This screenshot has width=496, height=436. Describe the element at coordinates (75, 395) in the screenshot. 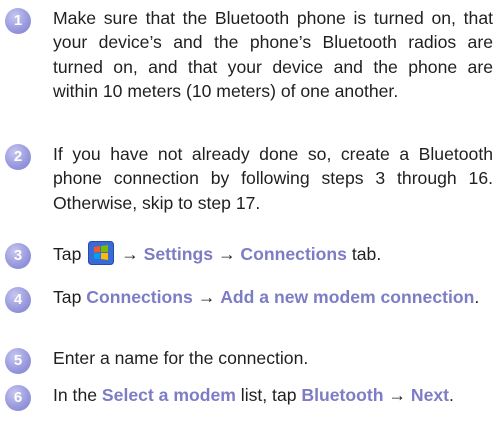

I see `step-prefix: In the` at that location.